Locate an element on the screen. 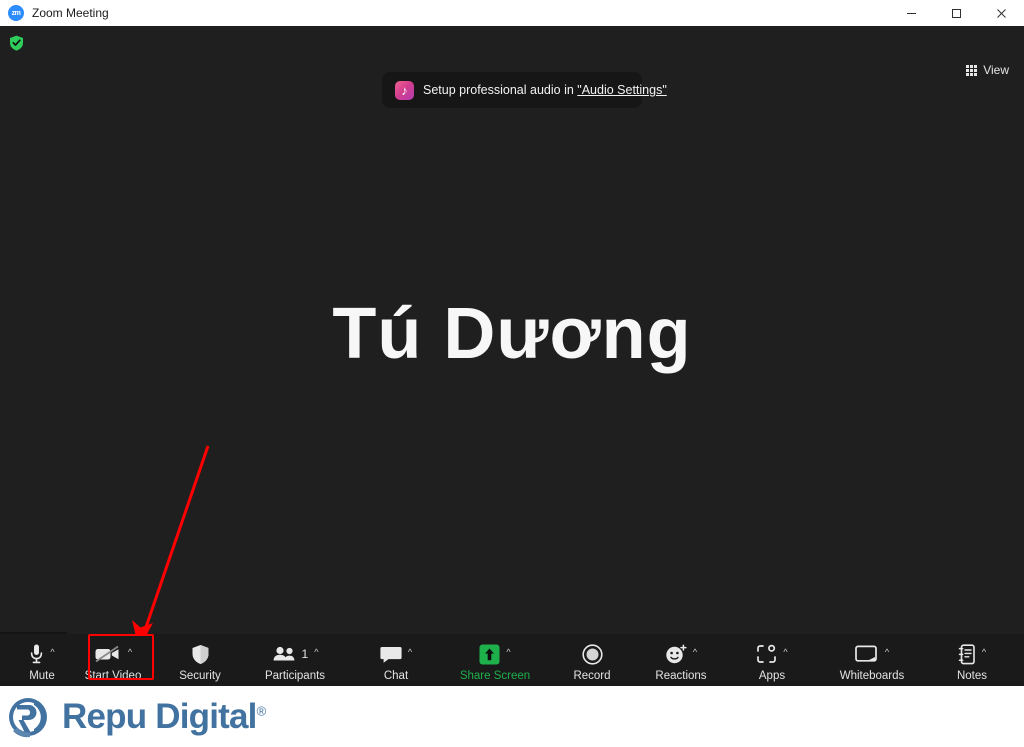 Image resolution: width=1024 pixels, height=747 pixels. video-options-caret-icon: ^ is located at coordinates (130, 652).